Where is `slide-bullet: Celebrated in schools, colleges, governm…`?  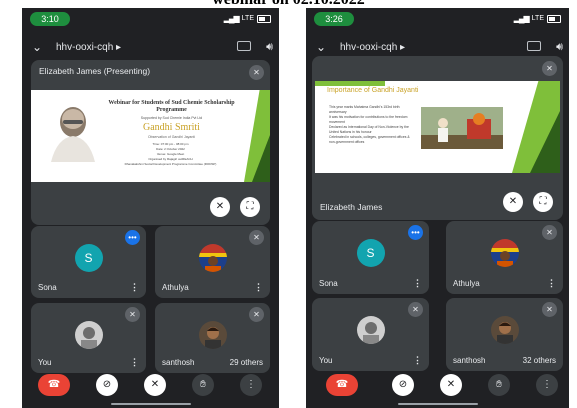
slide-bullet: Celebrated in schools, colleges, governm… is located at coordinates (369, 139).